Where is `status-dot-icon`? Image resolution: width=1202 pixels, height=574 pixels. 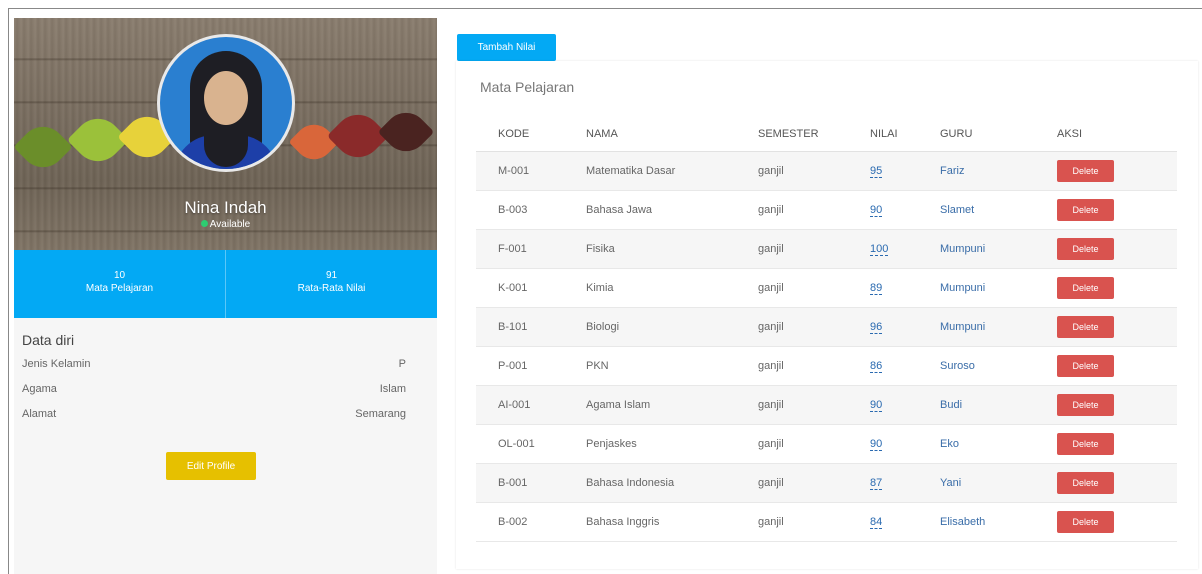 status-dot-icon is located at coordinates (204, 223).